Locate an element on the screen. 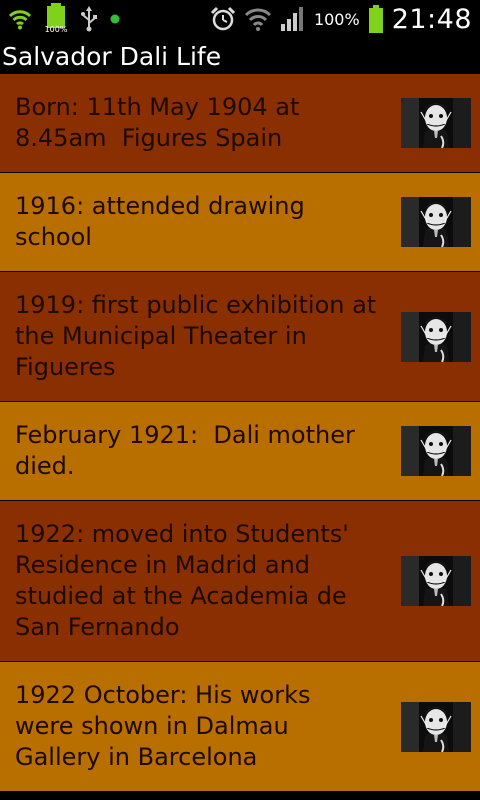 Image resolution: width=480 pixels, height=800 pixels. wifi-icon is located at coordinates (20, 19).